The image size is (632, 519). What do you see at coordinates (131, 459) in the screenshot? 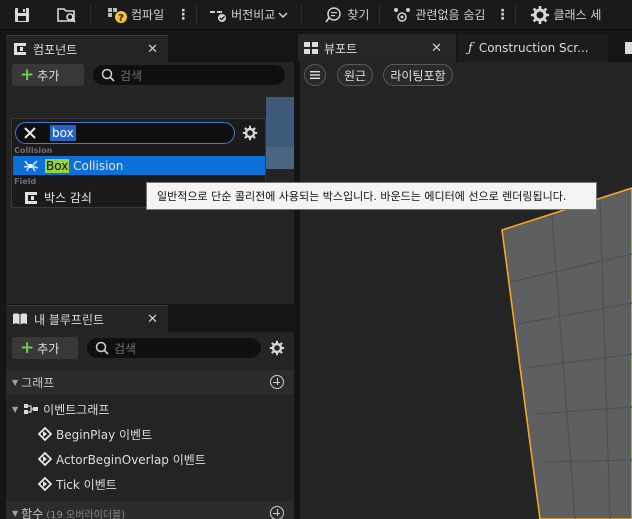
I see `event-label: ActorBeginOverlap 이벤트` at bounding box center [131, 459].